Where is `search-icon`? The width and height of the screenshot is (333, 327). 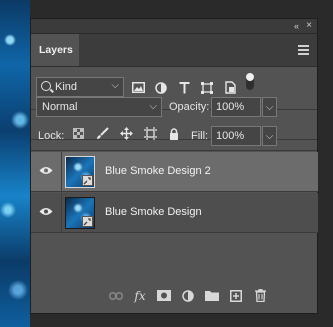
search-icon is located at coordinates (46, 86).